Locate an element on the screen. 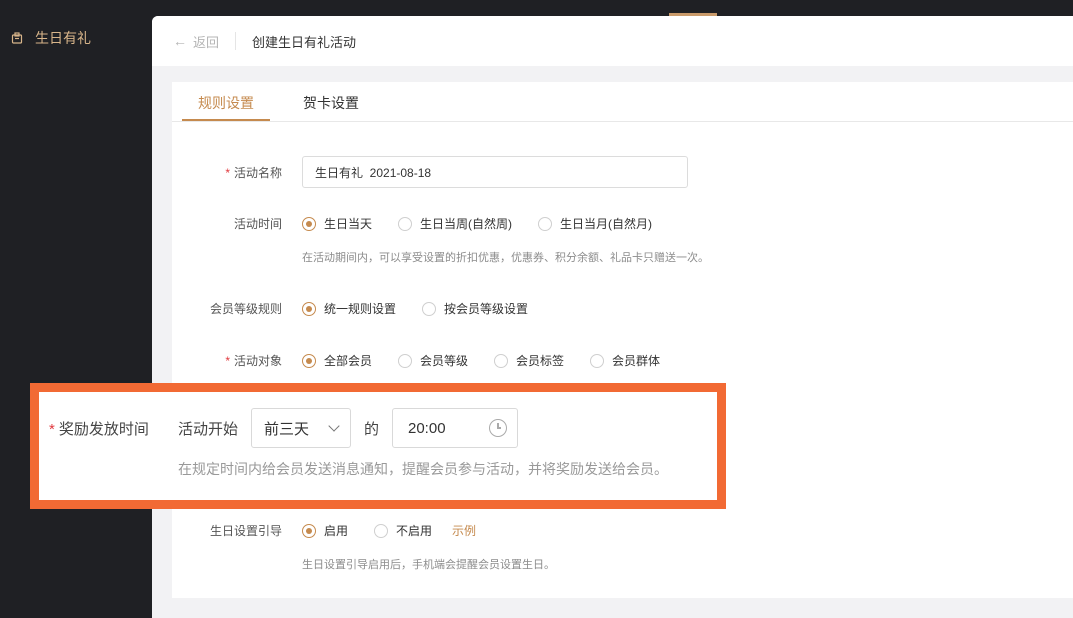 This screenshot has height=618, width=1073. reward-time-label: * 奖励发放时间 is located at coordinates (99, 429).